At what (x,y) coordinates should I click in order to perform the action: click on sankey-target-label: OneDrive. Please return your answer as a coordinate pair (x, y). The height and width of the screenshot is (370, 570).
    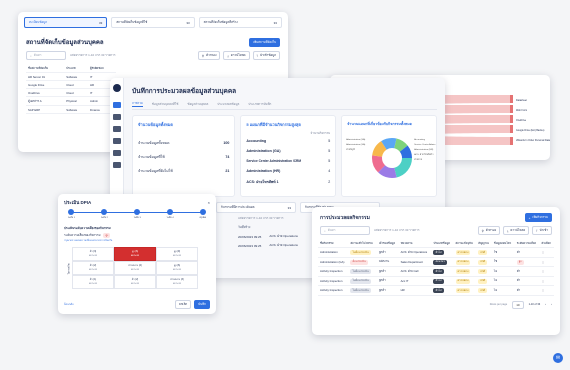
    Looking at the image, I should click on (521, 120).